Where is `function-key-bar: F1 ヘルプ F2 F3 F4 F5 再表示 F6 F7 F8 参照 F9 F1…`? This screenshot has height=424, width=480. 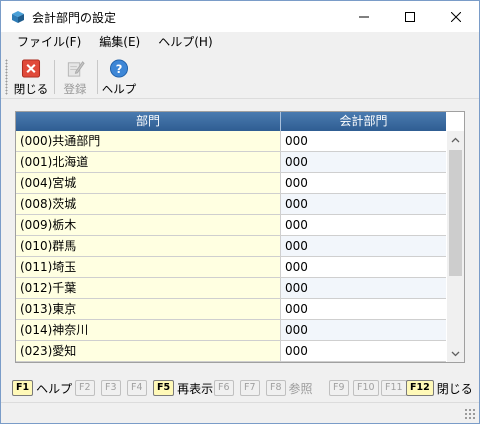
function-key-bar: F1 ヘルプ F2 F3 F4 F5 再表示 F6 F7 F8 参照 F9 F1… is located at coordinates (240, 388).